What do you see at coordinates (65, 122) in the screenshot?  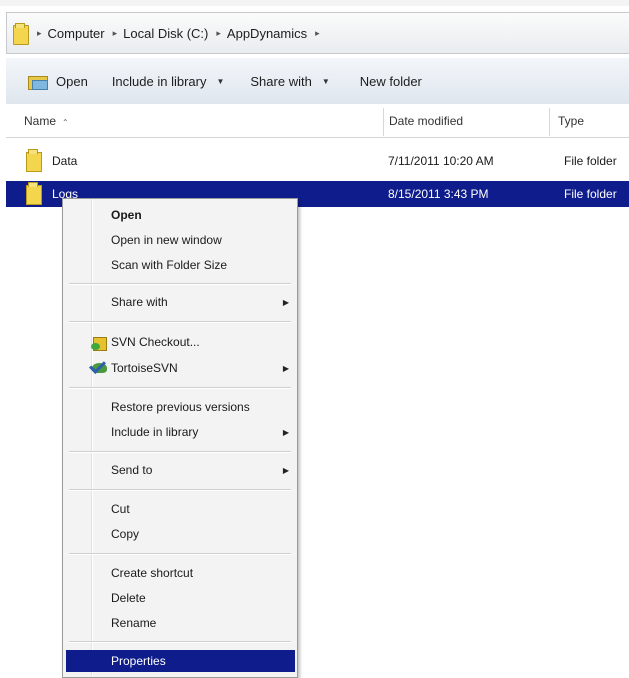 I see `sort-arrow-icon: ⌃` at bounding box center [65, 122].